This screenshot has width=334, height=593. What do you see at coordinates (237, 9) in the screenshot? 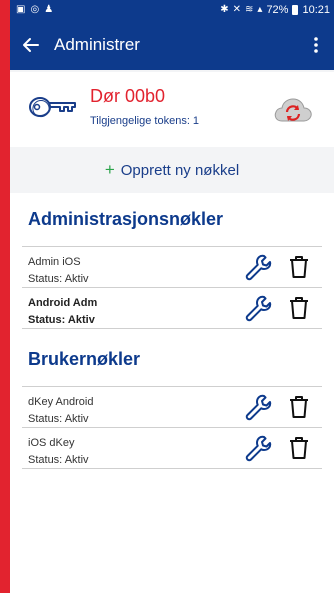
I see `mute-icon: ✕` at bounding box center [237, 9].